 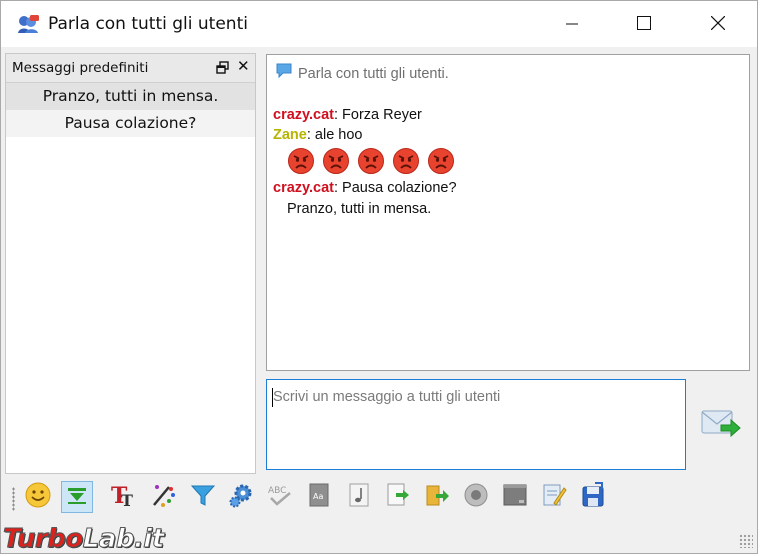 I want to click on color-picker-icon, so click(x=163, y=497).